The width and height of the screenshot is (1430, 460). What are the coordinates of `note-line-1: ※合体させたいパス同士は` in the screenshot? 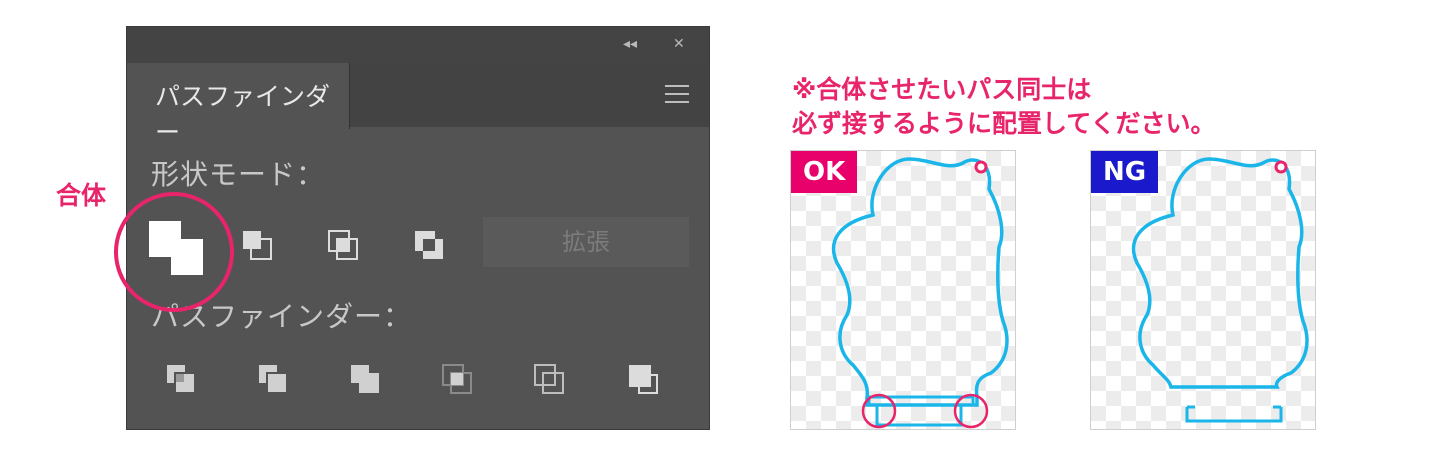 It's located at (942, 89).